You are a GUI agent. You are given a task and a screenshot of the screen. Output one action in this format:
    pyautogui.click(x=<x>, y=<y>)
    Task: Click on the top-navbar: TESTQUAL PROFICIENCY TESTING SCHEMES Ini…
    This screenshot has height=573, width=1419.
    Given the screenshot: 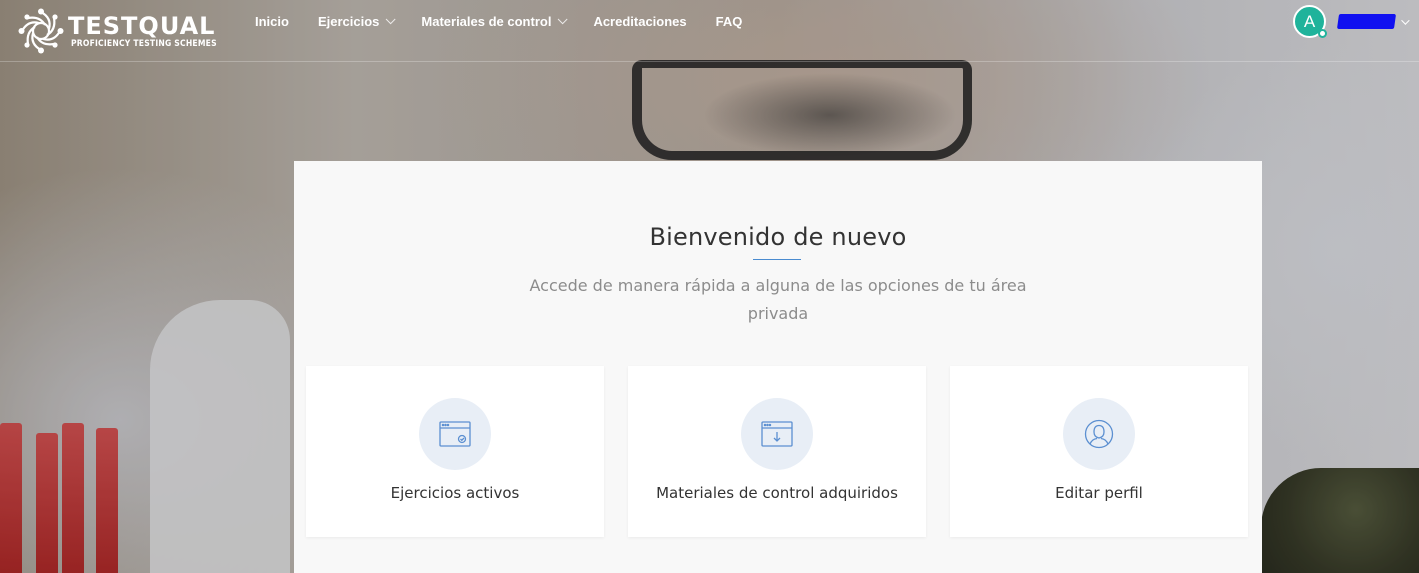 What is the action you would take?
    pyautogui.click(x=709, y=31)
    